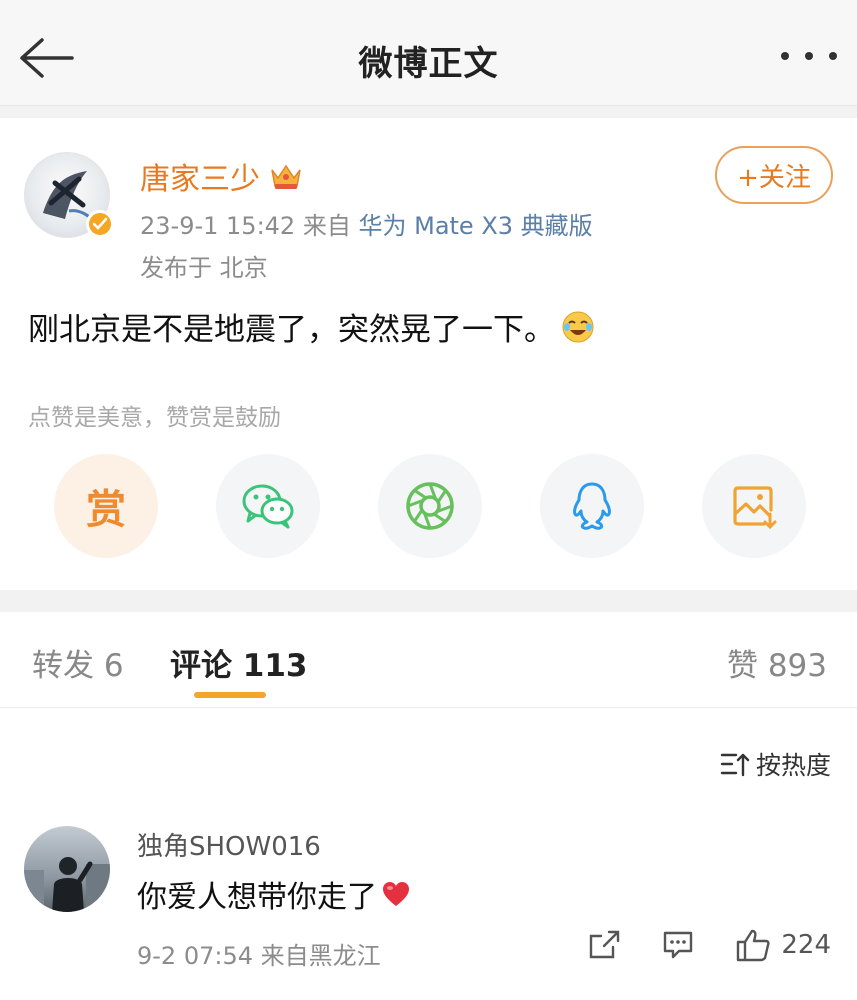 Image resolution: width=857 pixels, height=1000 pixels. Describe the element at coordinates (777, 662) in the screenshot. I see `tab-likes: 赞 893` at that location.